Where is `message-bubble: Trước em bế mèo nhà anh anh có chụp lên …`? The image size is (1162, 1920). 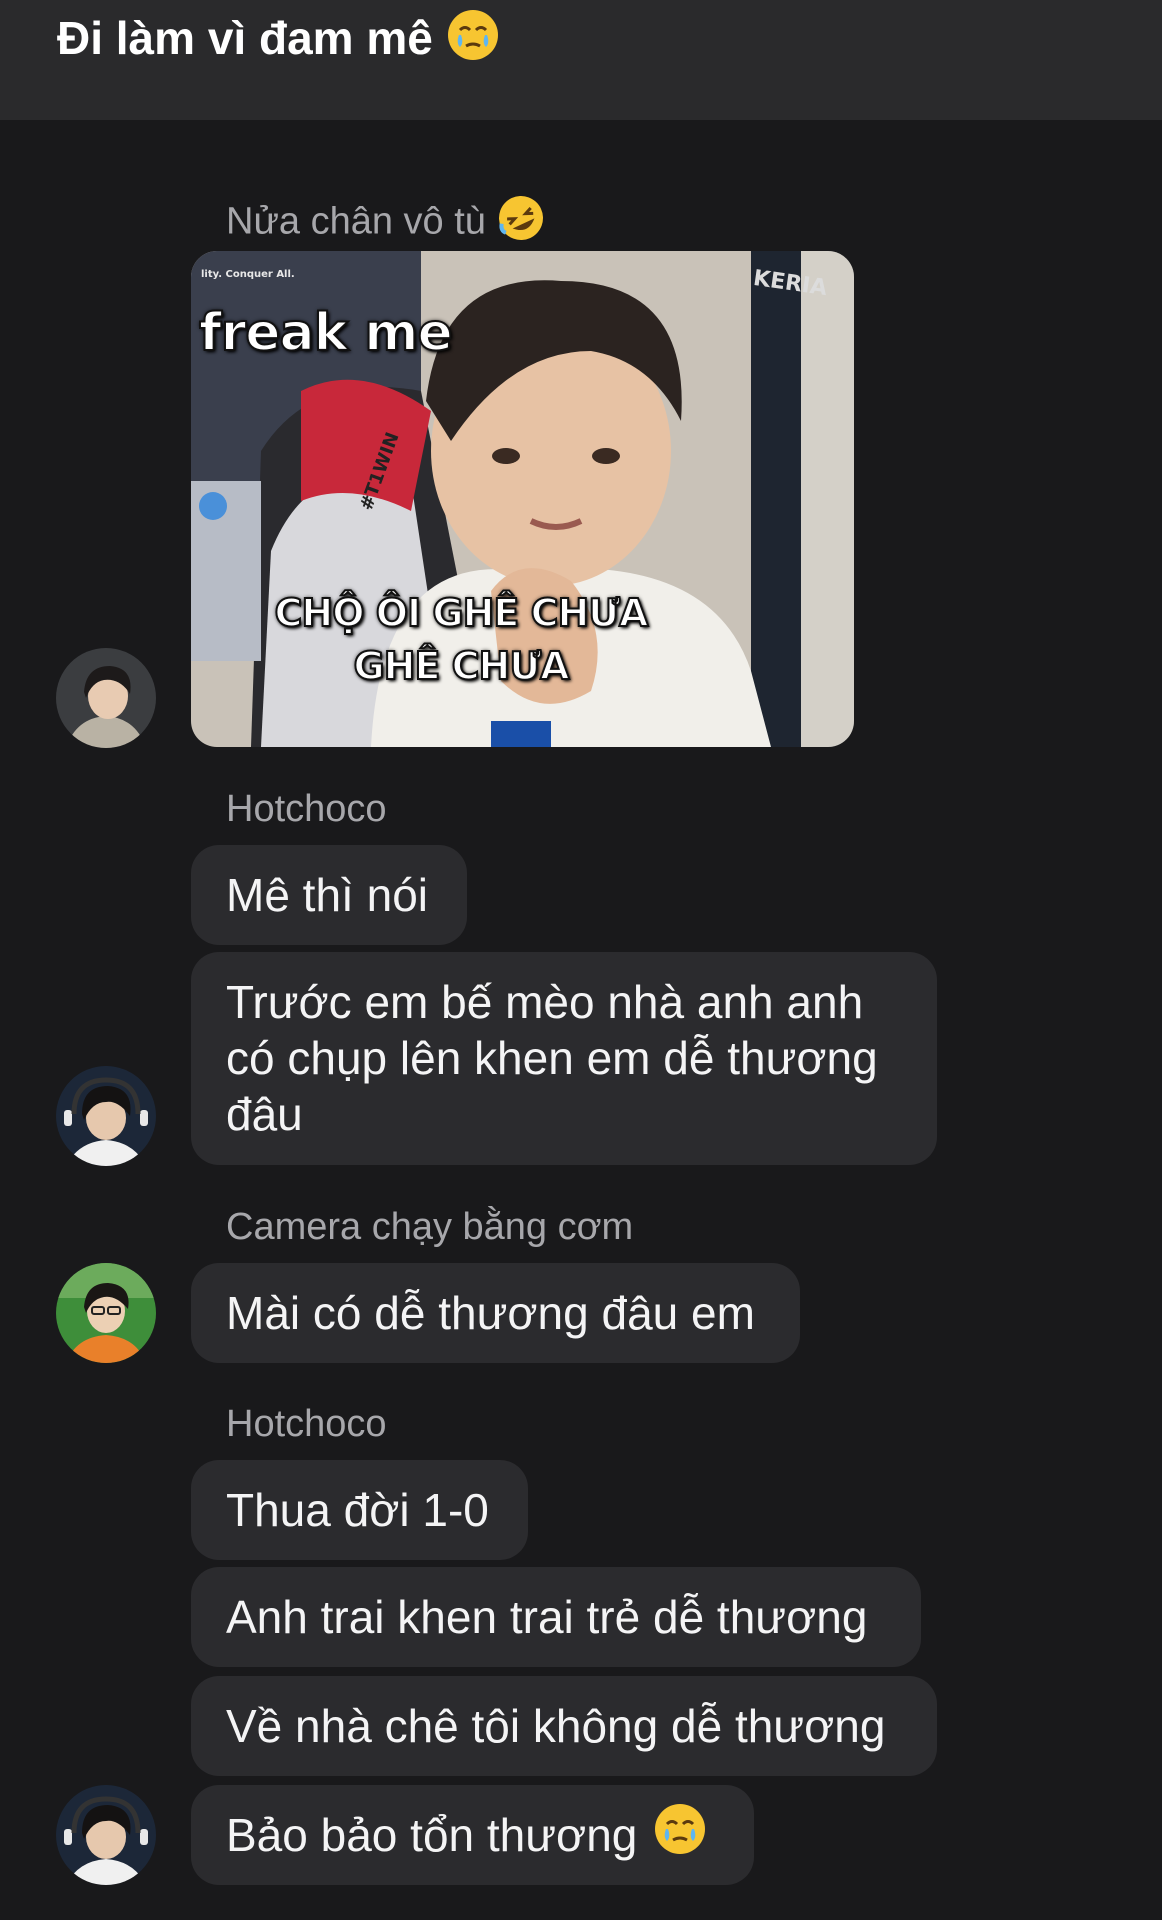 message-bubble: Trước em bế mèo nhà anh anh có chụp lên … is located at coordinates (564, 1058).